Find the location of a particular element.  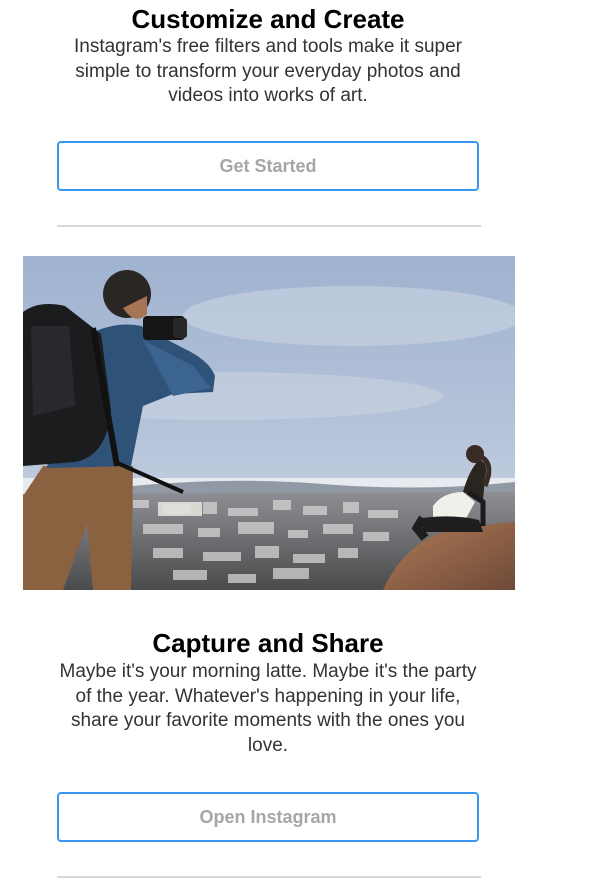

section-divider-bottom is located at coordinates (269, 877).